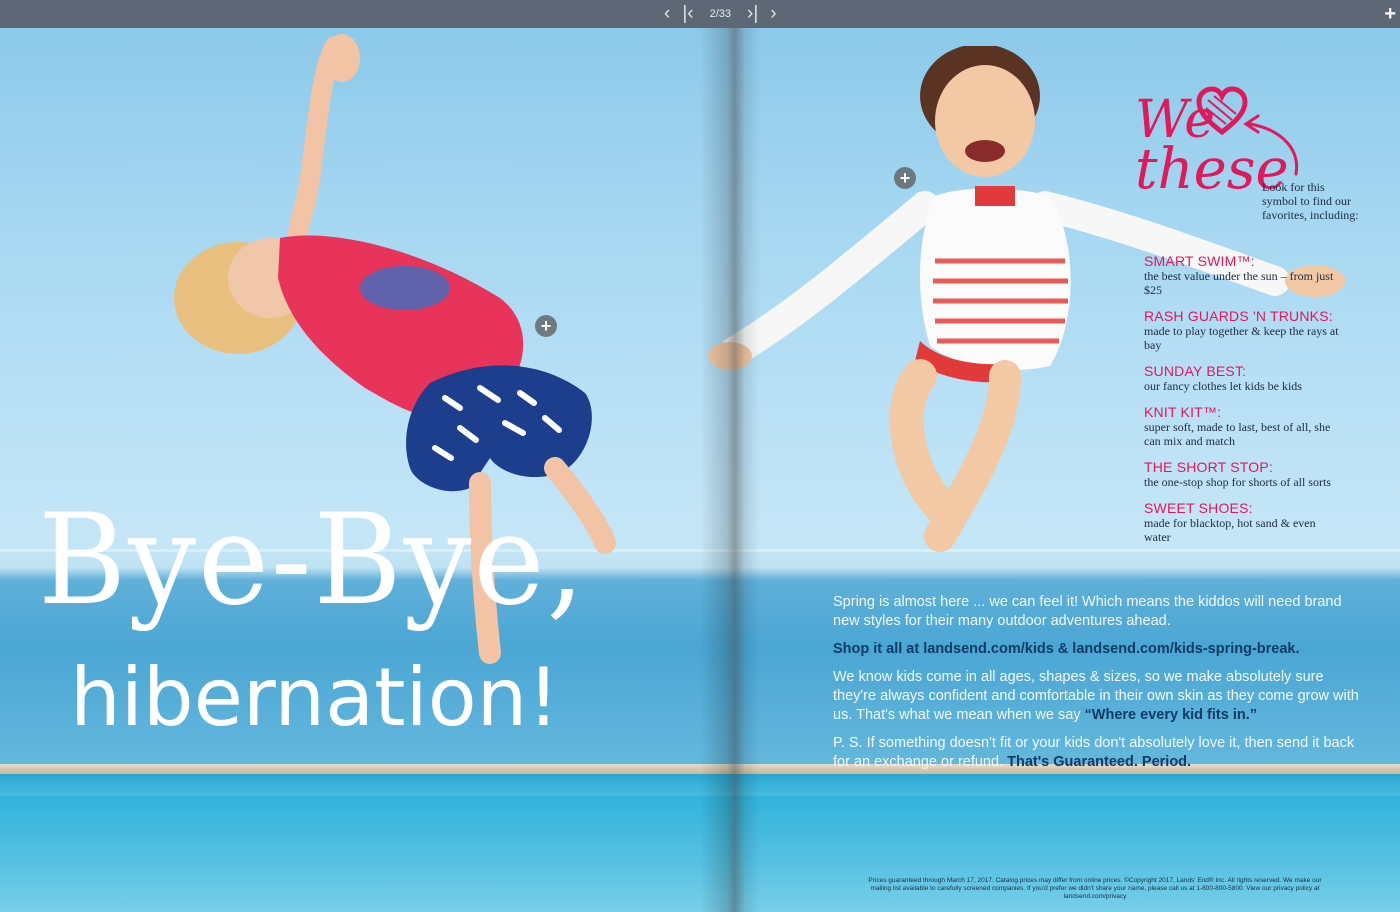 The height and width of the screenshot is (912, 1400). I want to click on page-gutter, so click(730, 470).